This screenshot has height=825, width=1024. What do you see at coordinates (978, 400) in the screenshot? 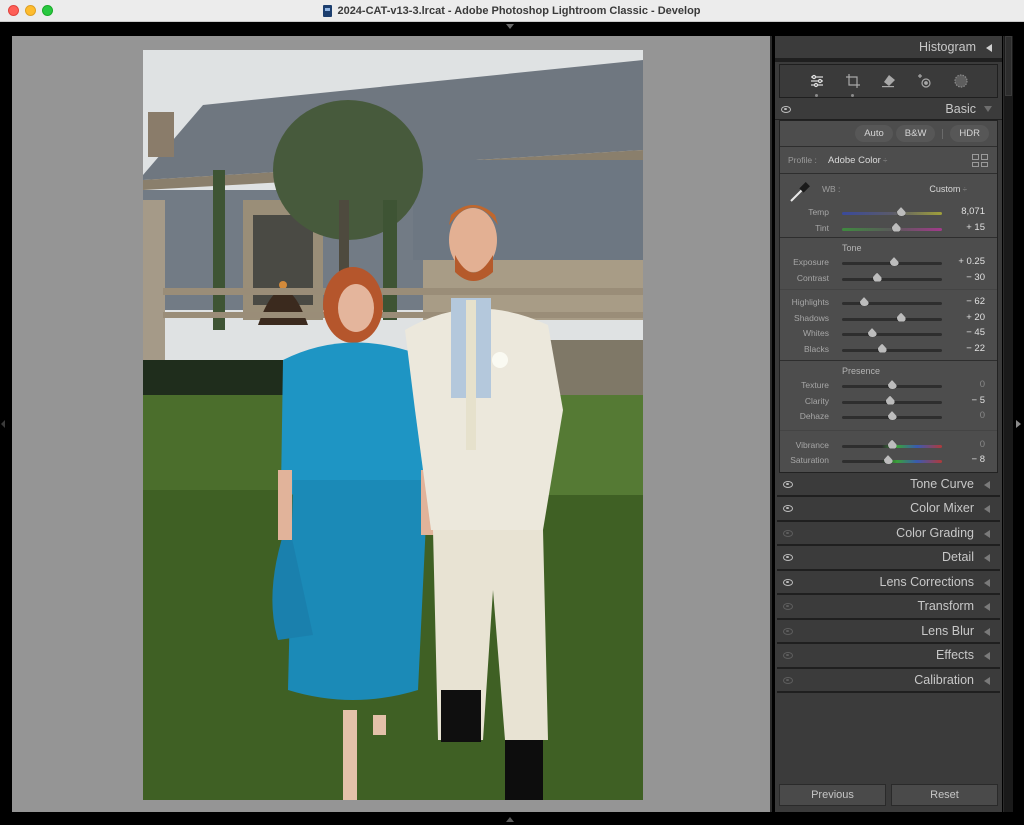
I see `clarity-value: − 5` at bounding box center [978, 400].